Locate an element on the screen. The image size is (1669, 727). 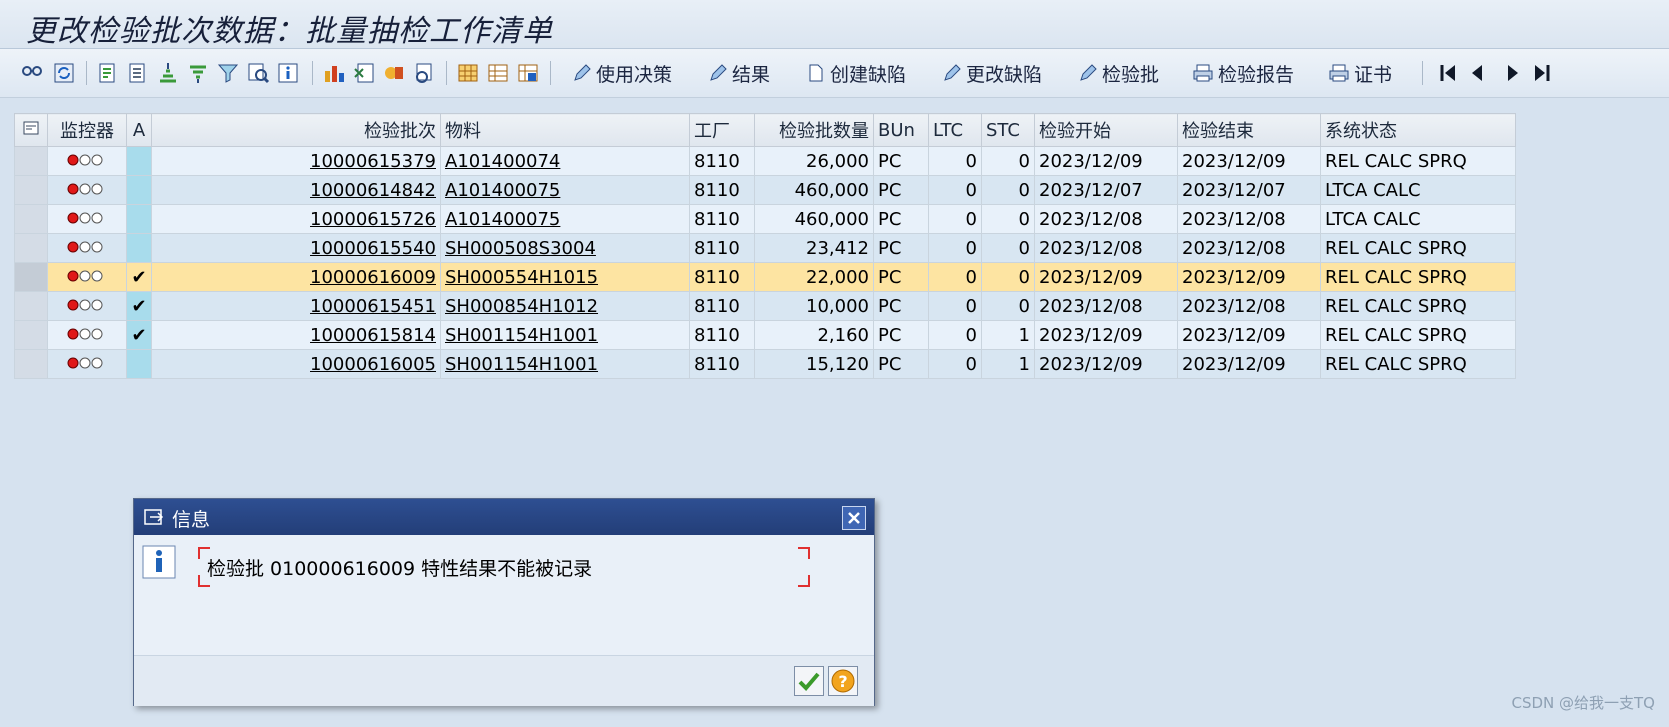
cell-material: A101400074 is located at coordinates (565, 161).